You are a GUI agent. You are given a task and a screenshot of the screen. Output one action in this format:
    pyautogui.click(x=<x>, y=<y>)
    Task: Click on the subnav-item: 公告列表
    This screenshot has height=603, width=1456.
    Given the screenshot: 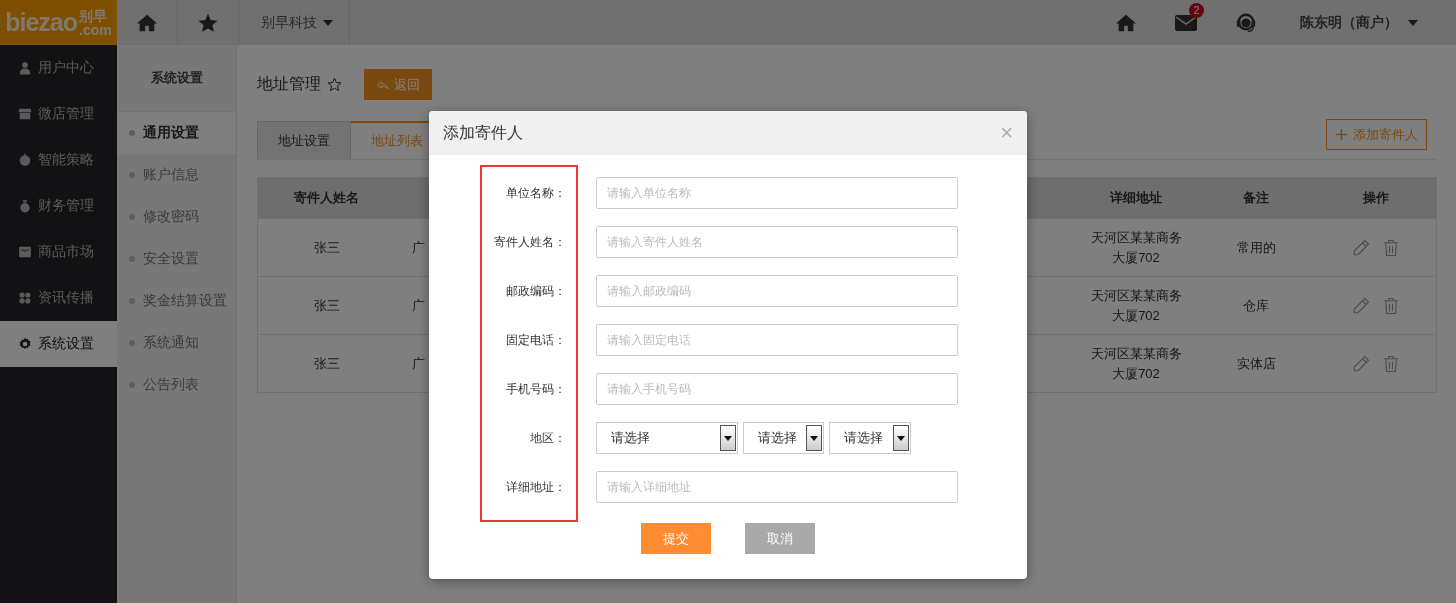 What is the action you would take?
    pyautogui.click(x=176, y=385)
    